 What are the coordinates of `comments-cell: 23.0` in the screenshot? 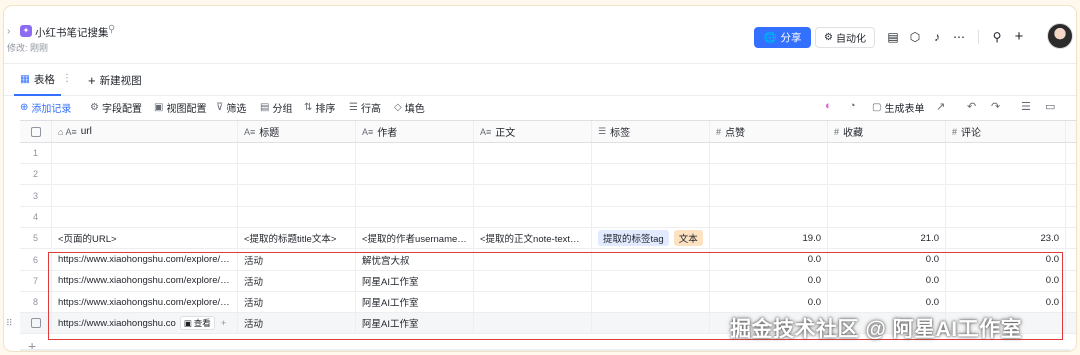 It's located at (1006, 238).